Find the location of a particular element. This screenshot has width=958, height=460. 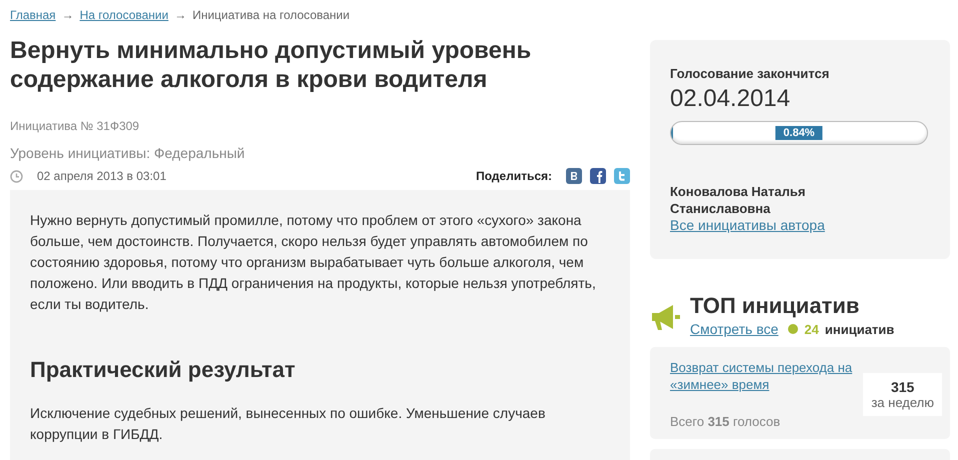

breadcrumb-link: На голосовании is located at coordinates (124, 15).